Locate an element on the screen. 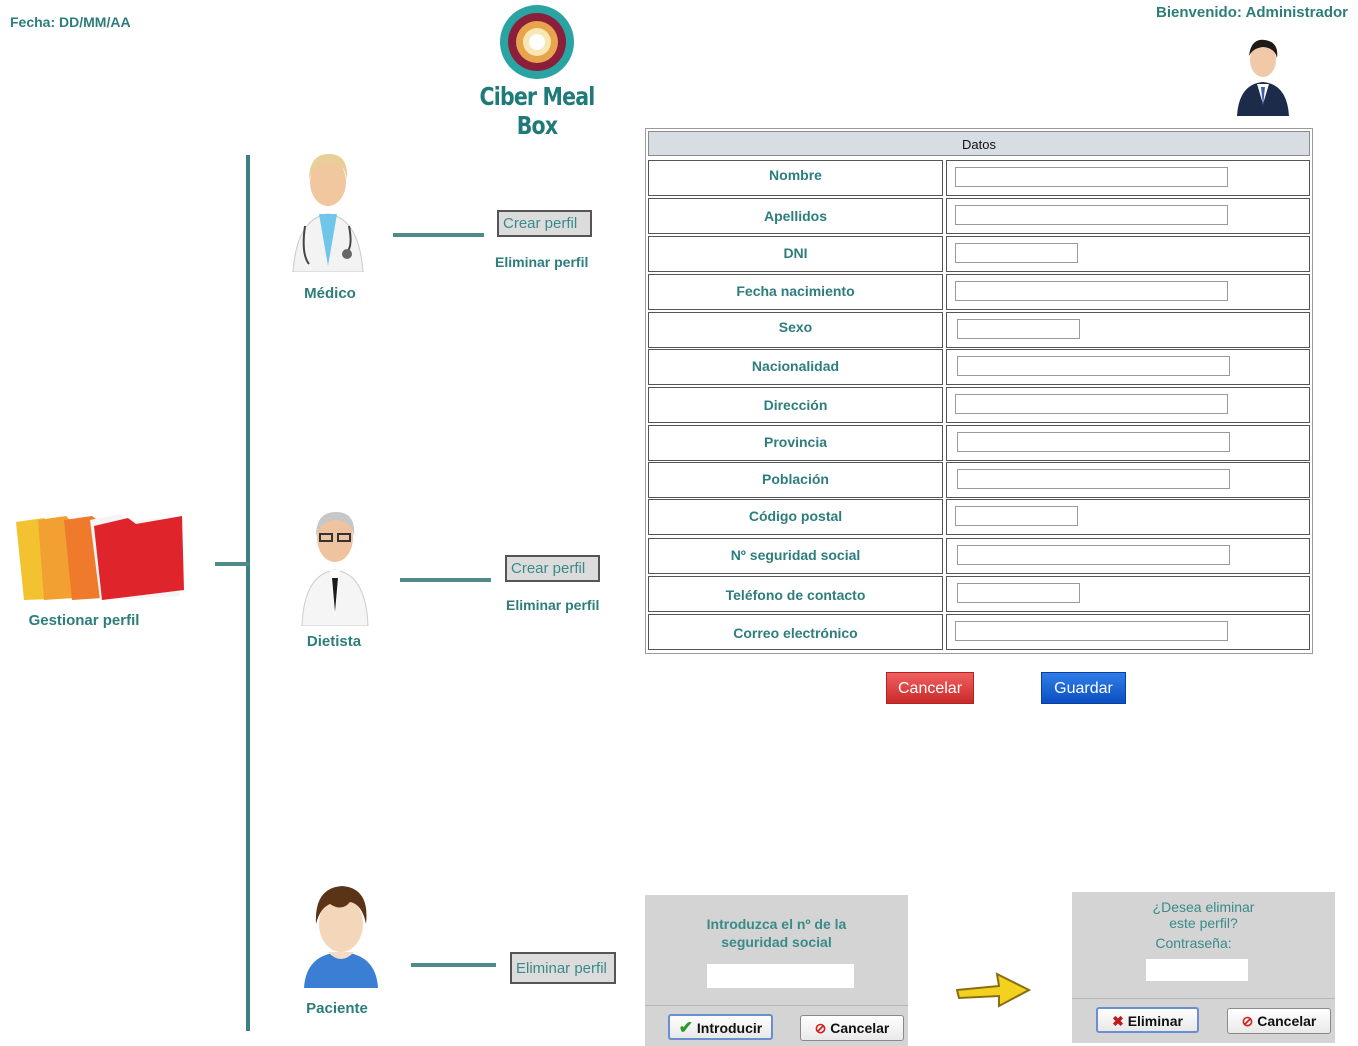 This screenshot has width=1358, height=1046. folder-icon is located at coordinates (98, 556).